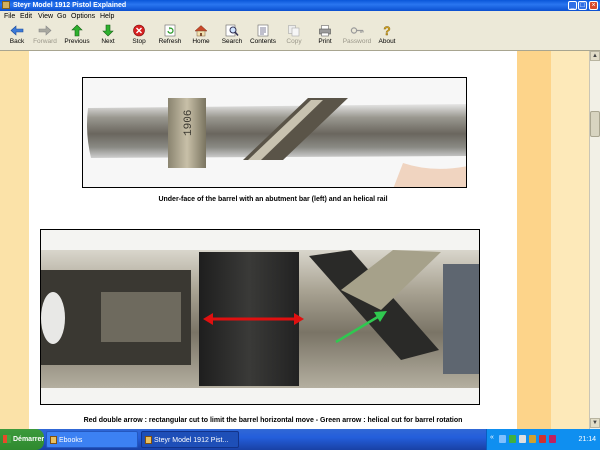 The image size is (600, 450). Describe the element at coordinates (587, 439) in the screenshot. I see `clock: 21:14` at that location.